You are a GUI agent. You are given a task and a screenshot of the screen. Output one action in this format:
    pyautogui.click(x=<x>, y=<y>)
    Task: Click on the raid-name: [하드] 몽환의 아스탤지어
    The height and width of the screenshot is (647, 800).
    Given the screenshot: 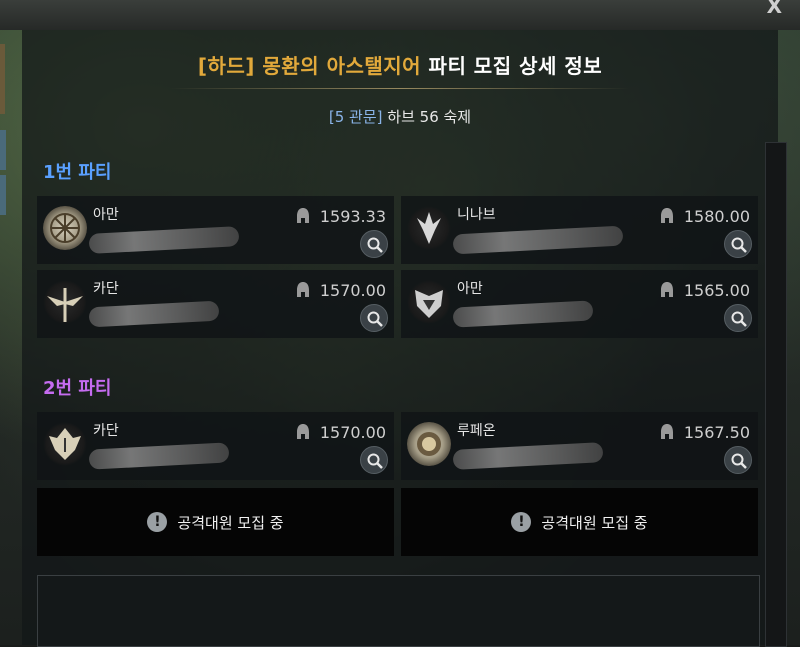 What is the action you would take?
    pyautogui.click(x=309, y=66)
    